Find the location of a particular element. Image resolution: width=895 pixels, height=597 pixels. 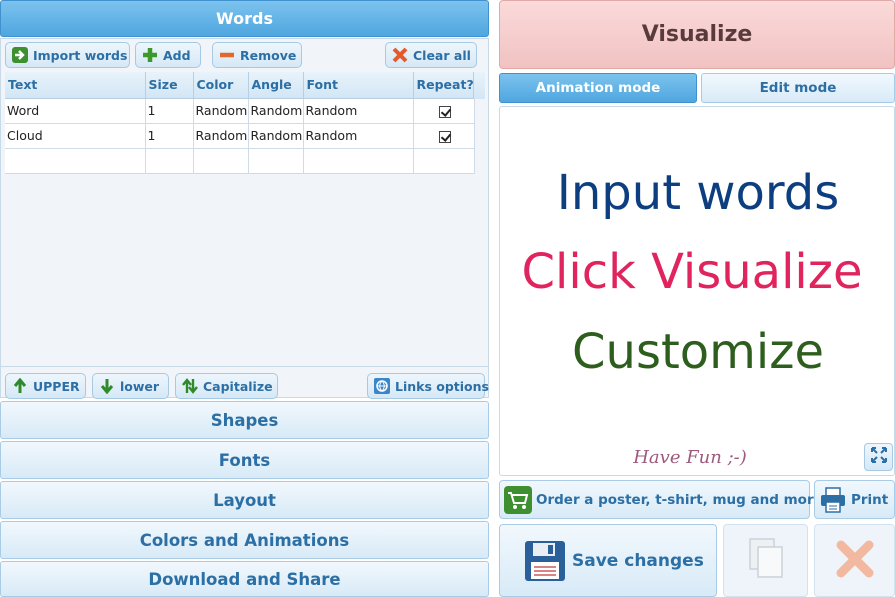

arrow-down-icon is located at coordinates (107, 386).